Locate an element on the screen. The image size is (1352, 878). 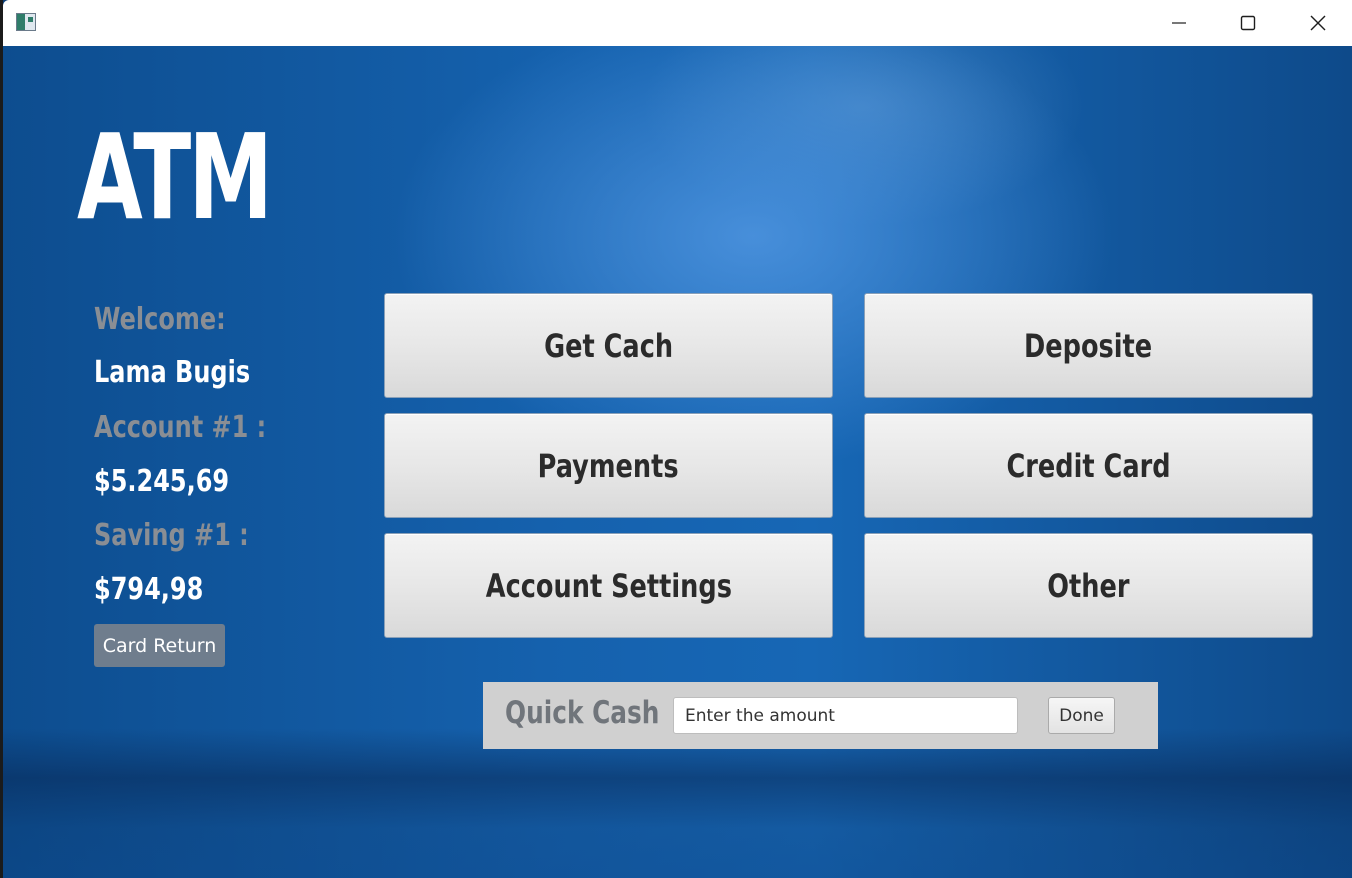
title-bar is located at coordinates (677, 23).